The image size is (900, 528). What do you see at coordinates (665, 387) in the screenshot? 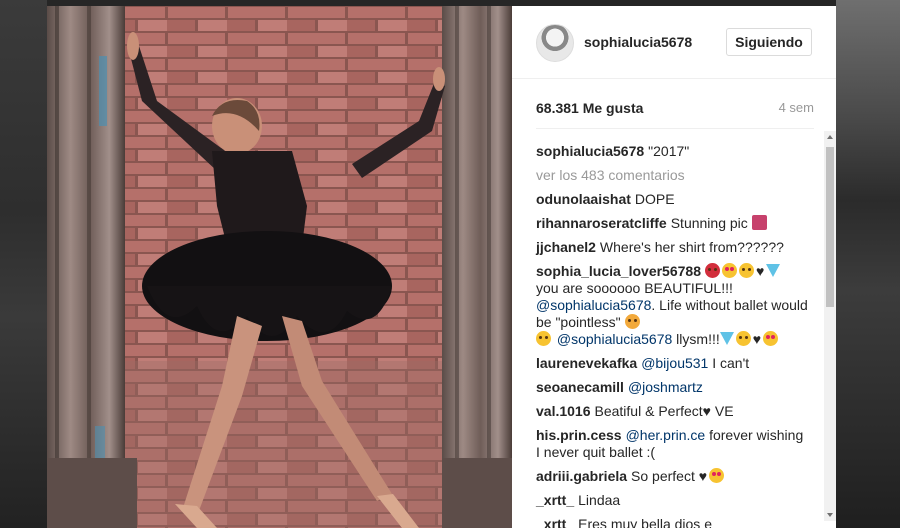
I see `comment-mention: @joshmartz` at bounding box center [665, 387].